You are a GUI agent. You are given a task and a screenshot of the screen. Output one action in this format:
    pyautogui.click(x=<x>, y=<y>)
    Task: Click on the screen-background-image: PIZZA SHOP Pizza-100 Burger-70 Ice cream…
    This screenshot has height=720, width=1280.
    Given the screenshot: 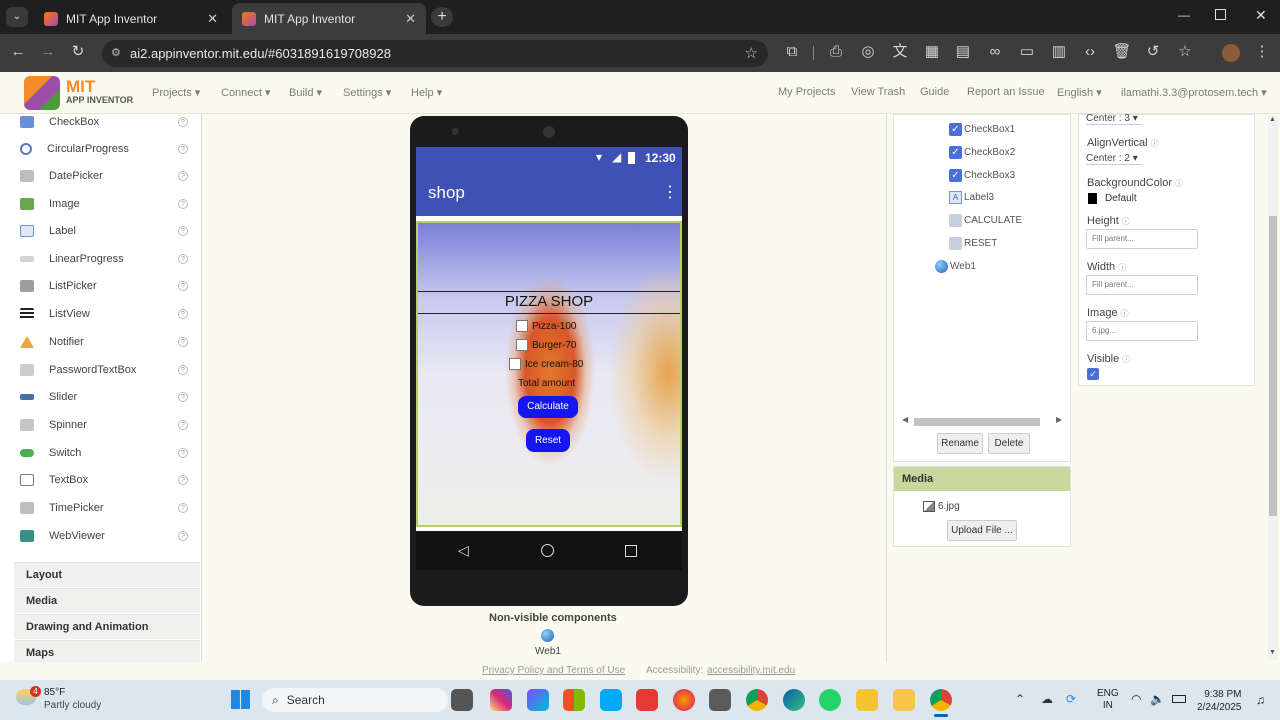 What is the action you would take?
    pyautogui.click(x=549, y=374)
    